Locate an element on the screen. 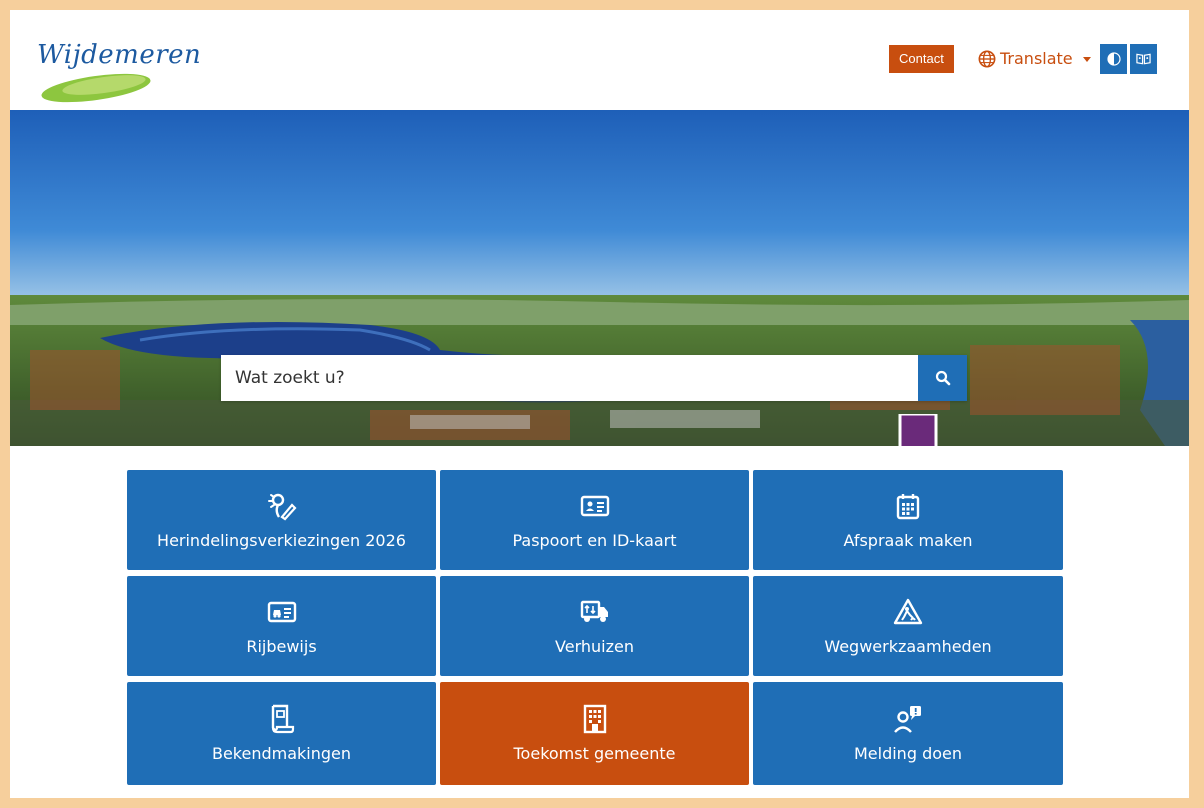 The width and height of the screenshot is (1204, 808). tile-herindelingsverkiezingen: Herindelingsverkiezingen 2026 is located at coordinates (281, 520).